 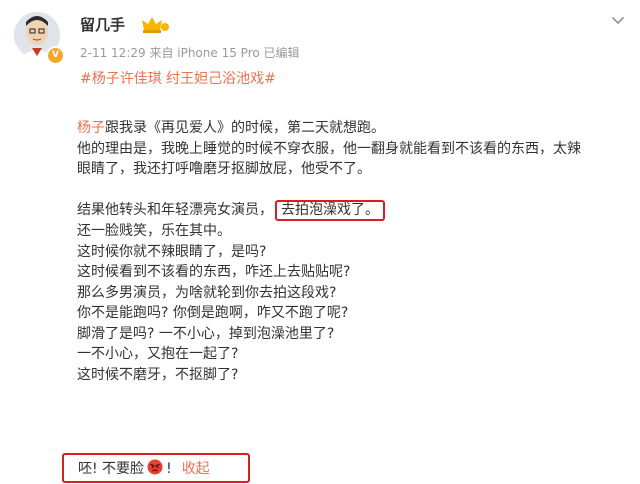 I want to click on content-line: 脚滑了是吗? 一不小心，掉到泡澡池里了?, so click(x=206, y=333).